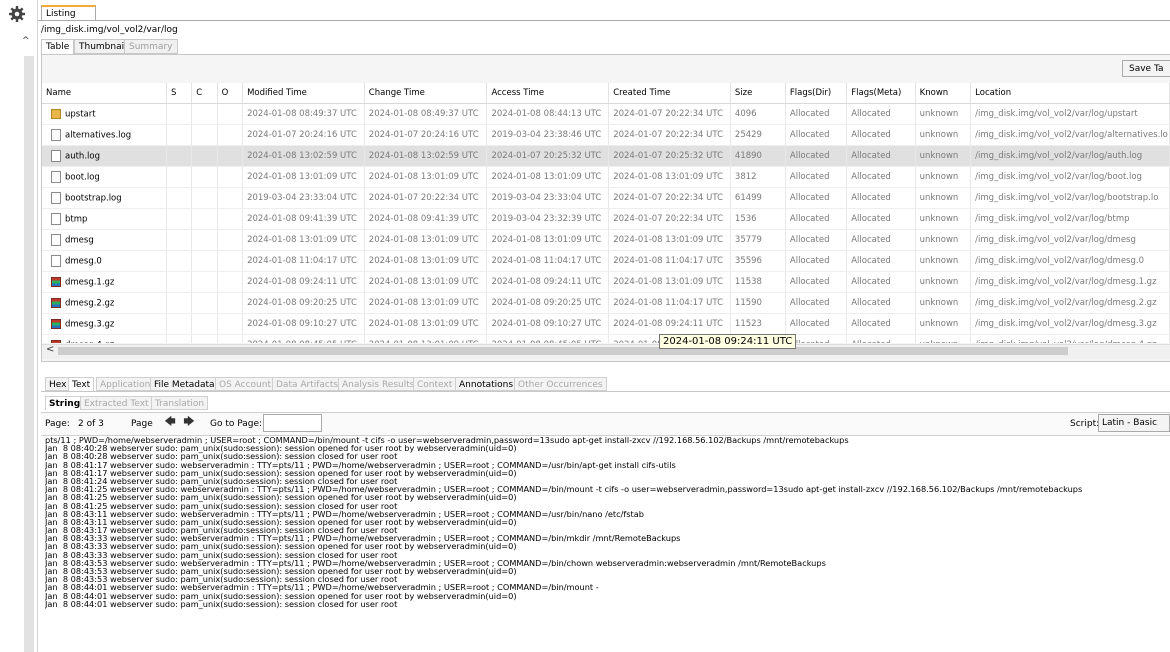  I want to click on divider, so click(605, 391).